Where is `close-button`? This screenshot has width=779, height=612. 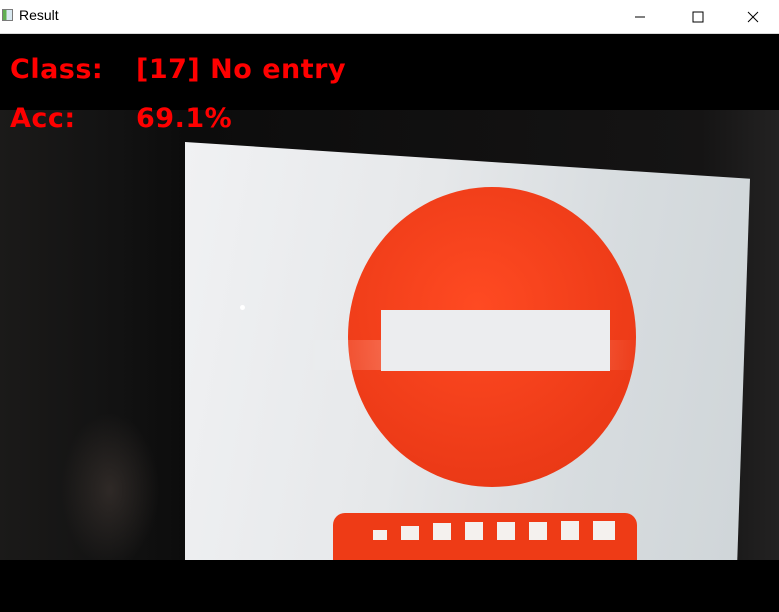
close-button is located at coordinates (753, 16).